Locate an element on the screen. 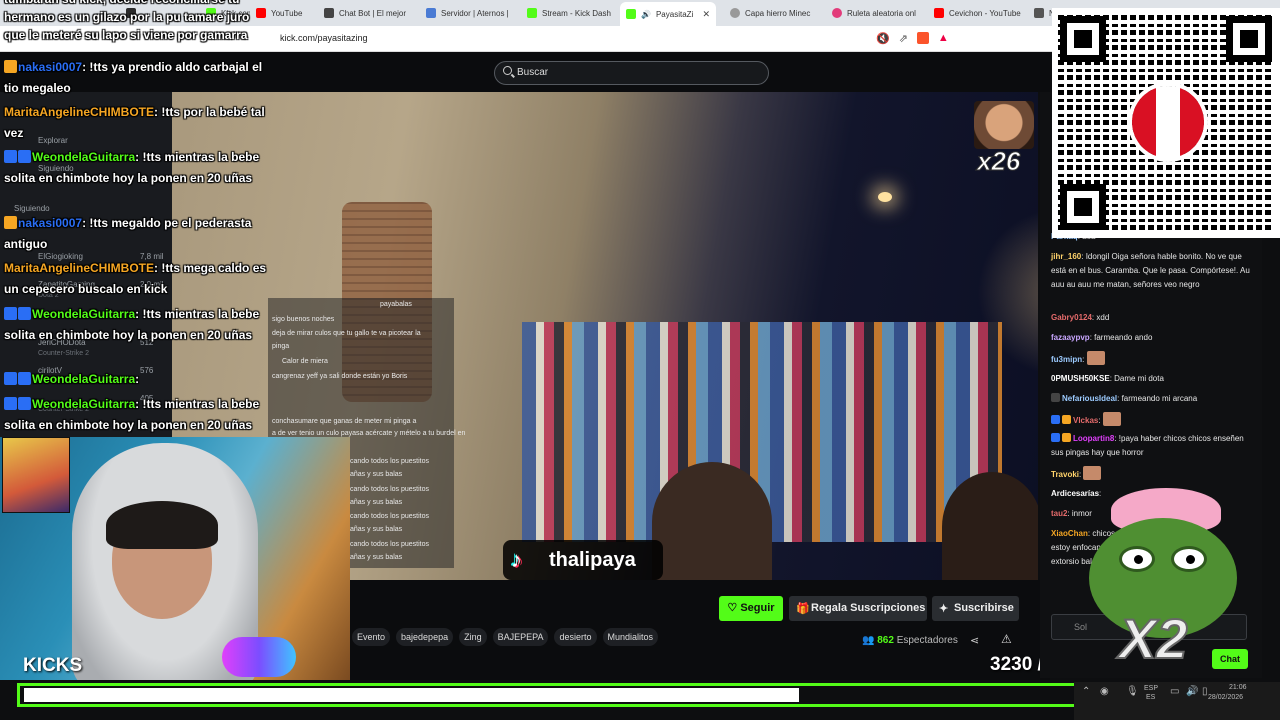  tag: bajedepepa is located at coordinates (425, 637).